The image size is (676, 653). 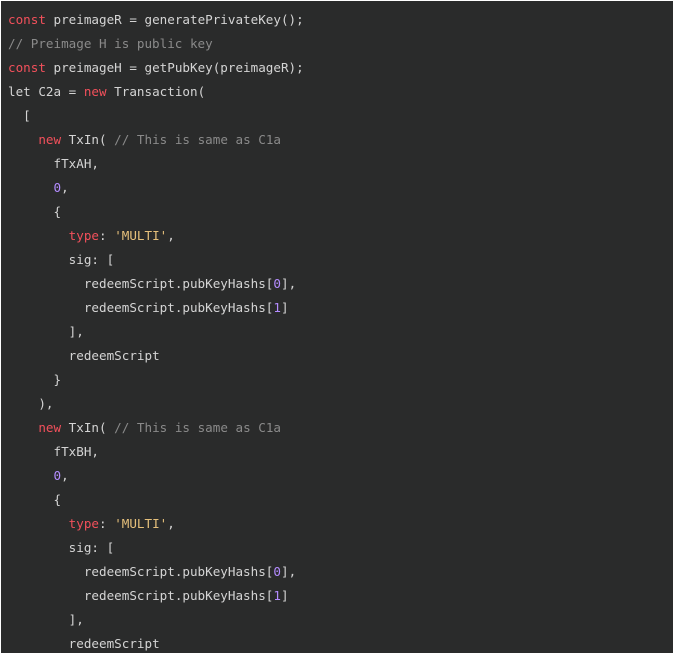 I want to click on code-line: redeemScript.pubKeyHashs[1], so click(x=156, y=596).